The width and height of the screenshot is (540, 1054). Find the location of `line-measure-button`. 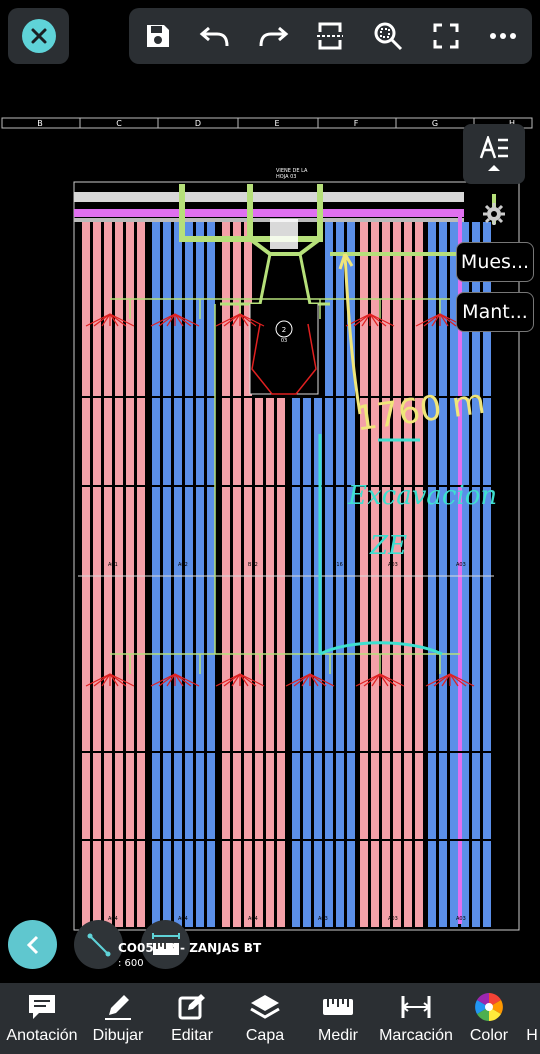

line-measure-button is located at coordinates (98, 944).